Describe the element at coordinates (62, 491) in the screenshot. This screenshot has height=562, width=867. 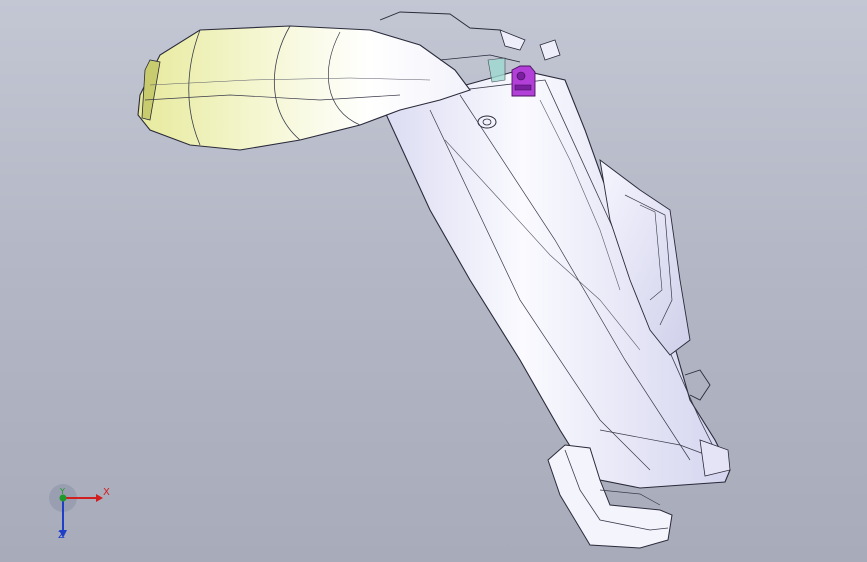
I see `y-axis-label: Y` at that location.